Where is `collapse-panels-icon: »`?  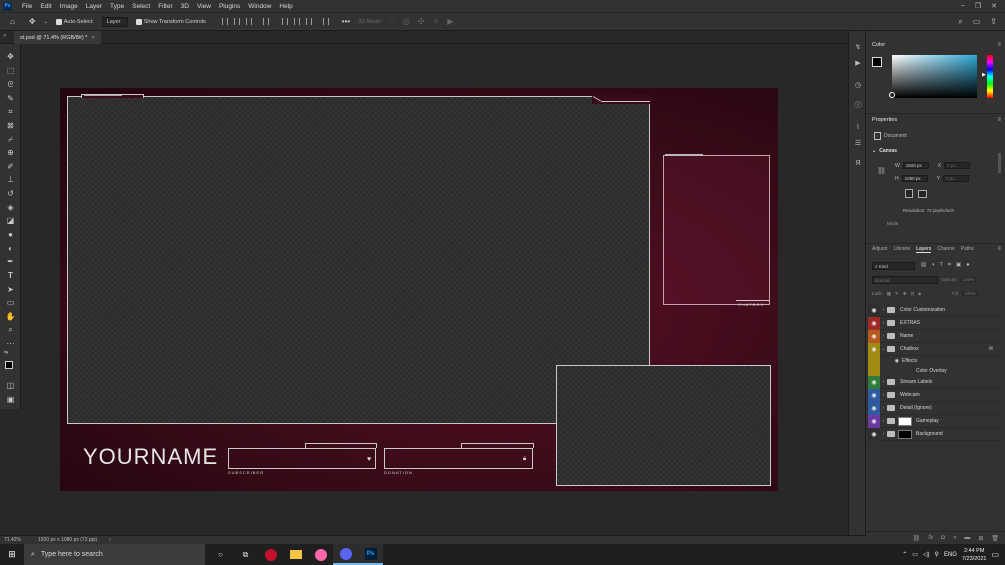 collapse-panels-icon: » is located at coordinates (4, 36).